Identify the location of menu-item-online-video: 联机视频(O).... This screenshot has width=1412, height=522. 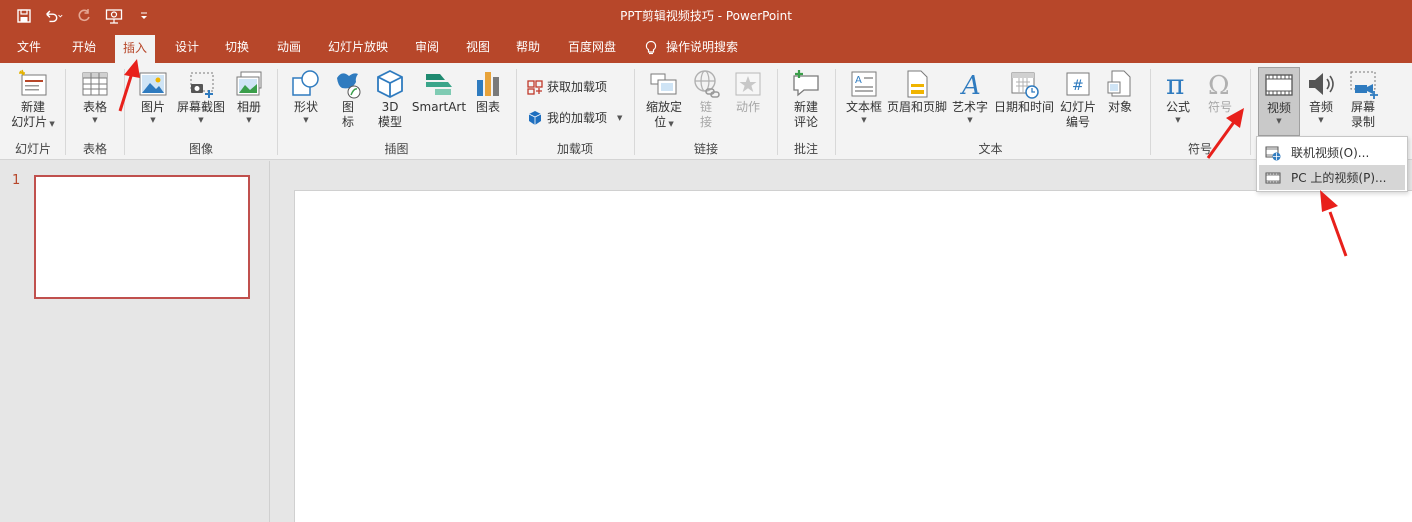
(1332, 152).